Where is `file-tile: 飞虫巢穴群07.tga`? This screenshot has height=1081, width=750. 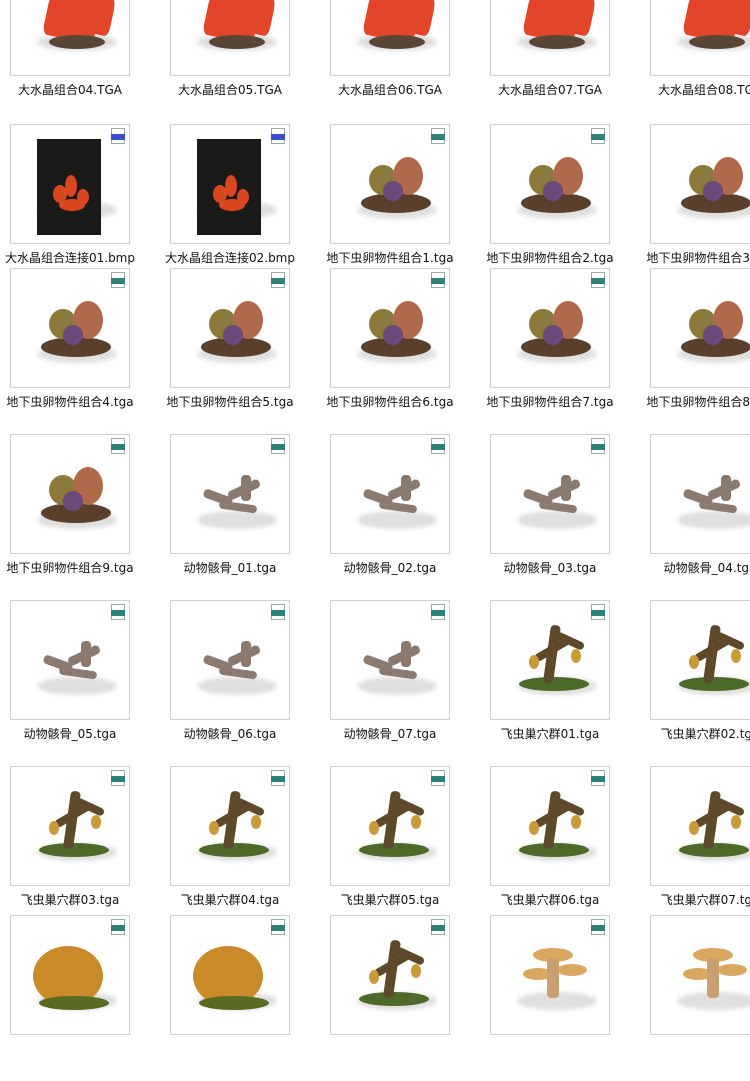
file-tile: 飞虫巢穴群07.tga is located at coordinates (700, 849).